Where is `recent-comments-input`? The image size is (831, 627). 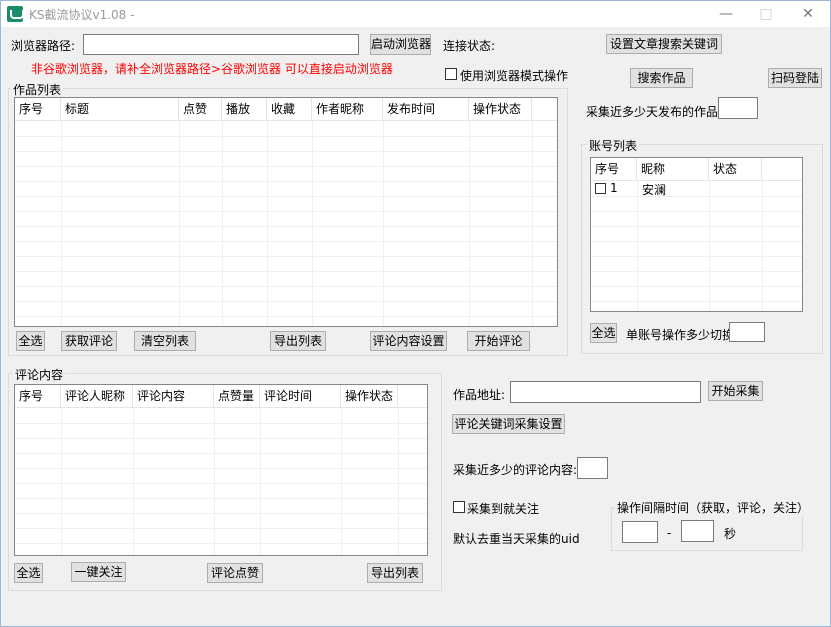
recent-comments-input is located at coordinates (592, 468).